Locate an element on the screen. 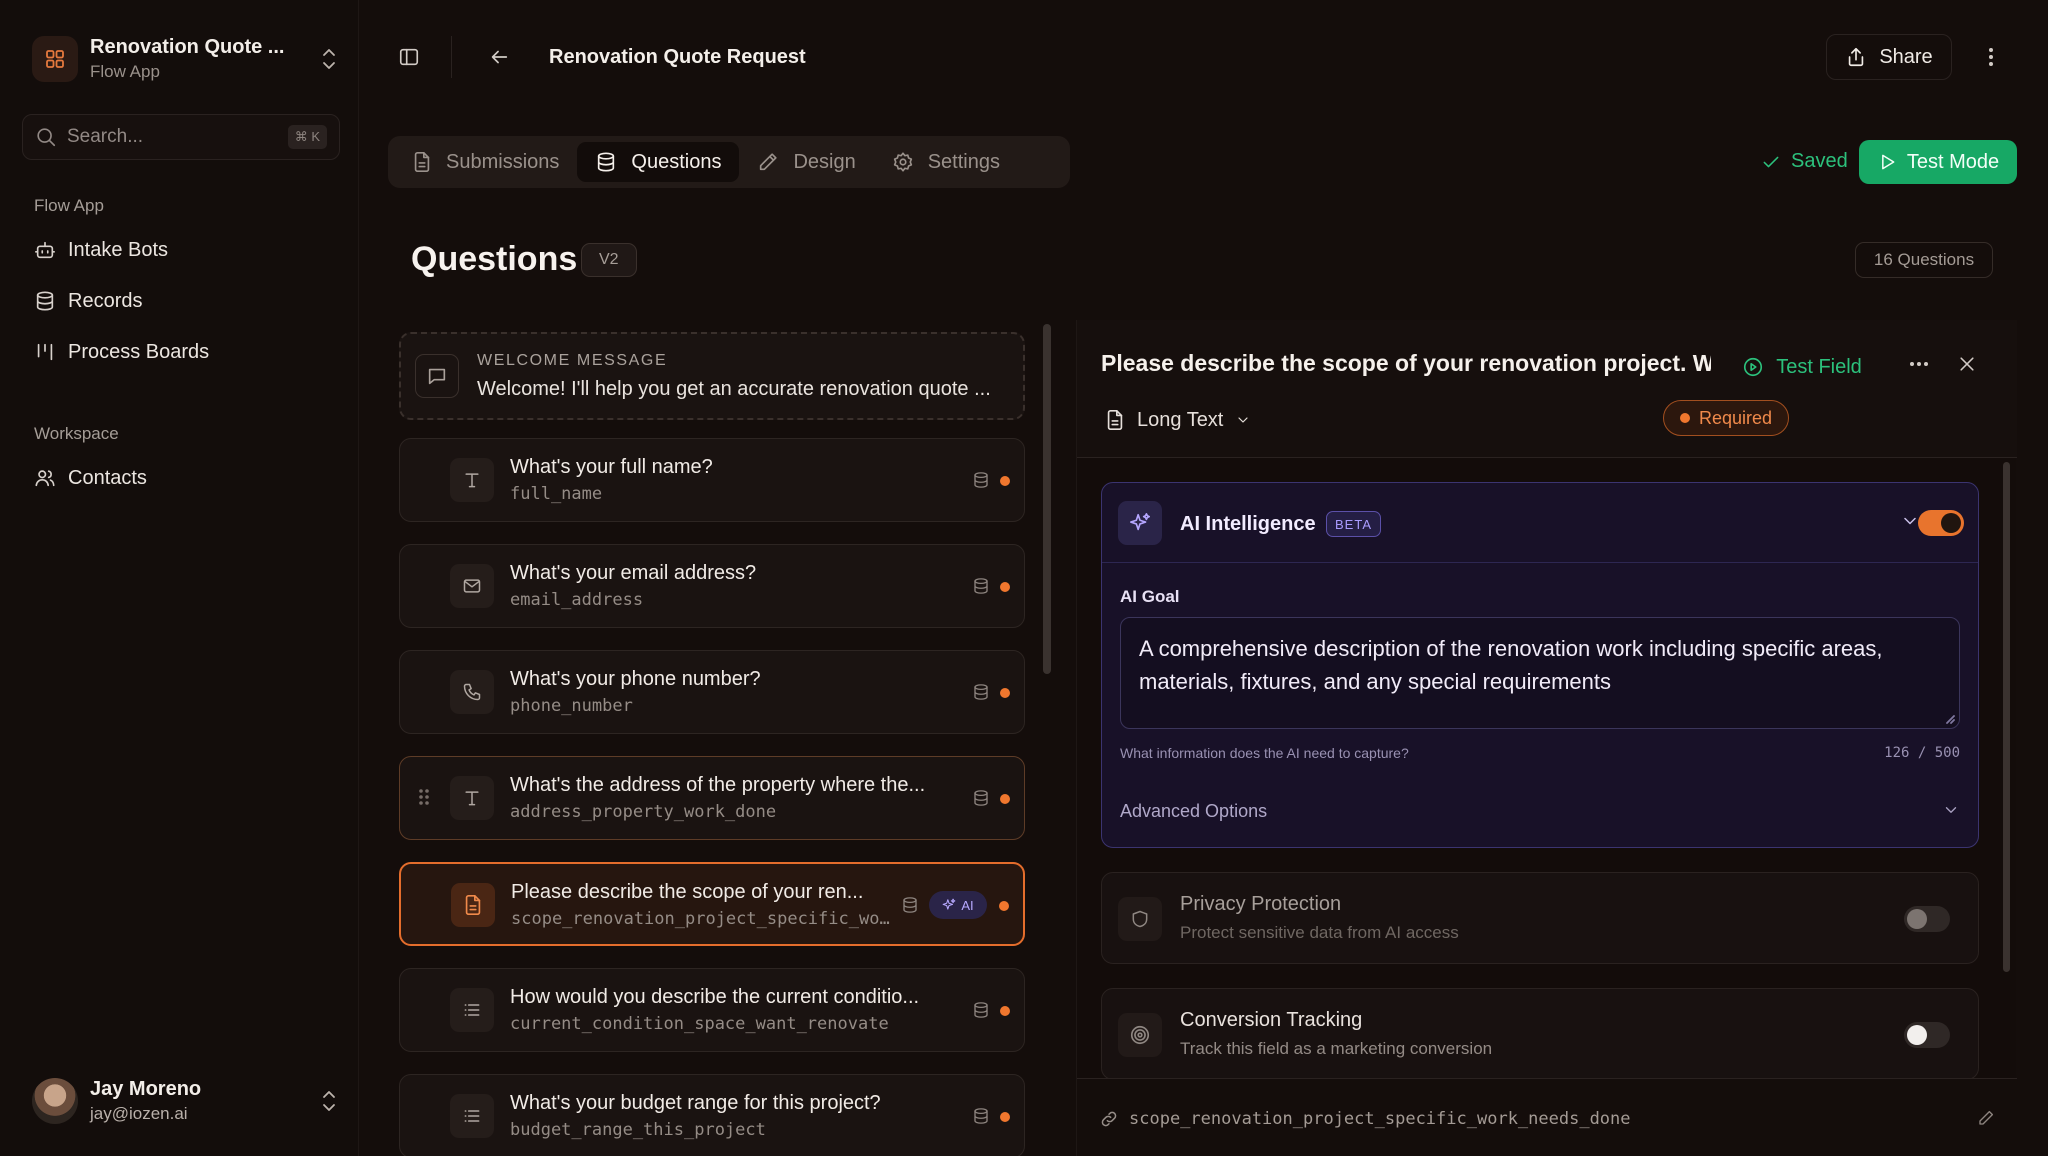  ai-intelligence-header: AI Intelligence BETA is located at coordinates (1540, 523).